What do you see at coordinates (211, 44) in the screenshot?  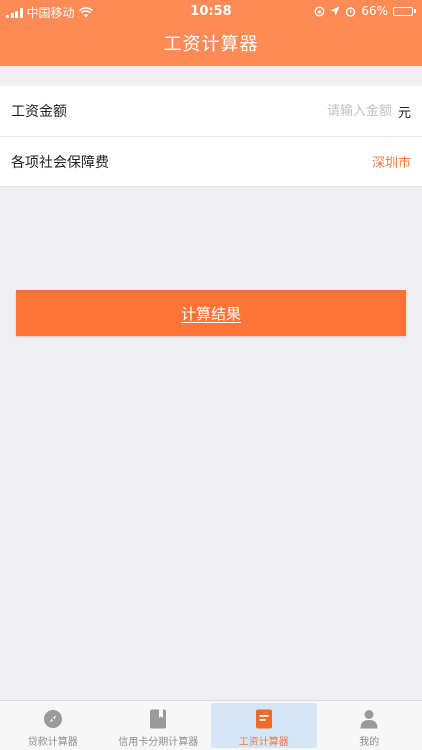 I see `page-title: 工资计算器` at bounding box center [211, 44].